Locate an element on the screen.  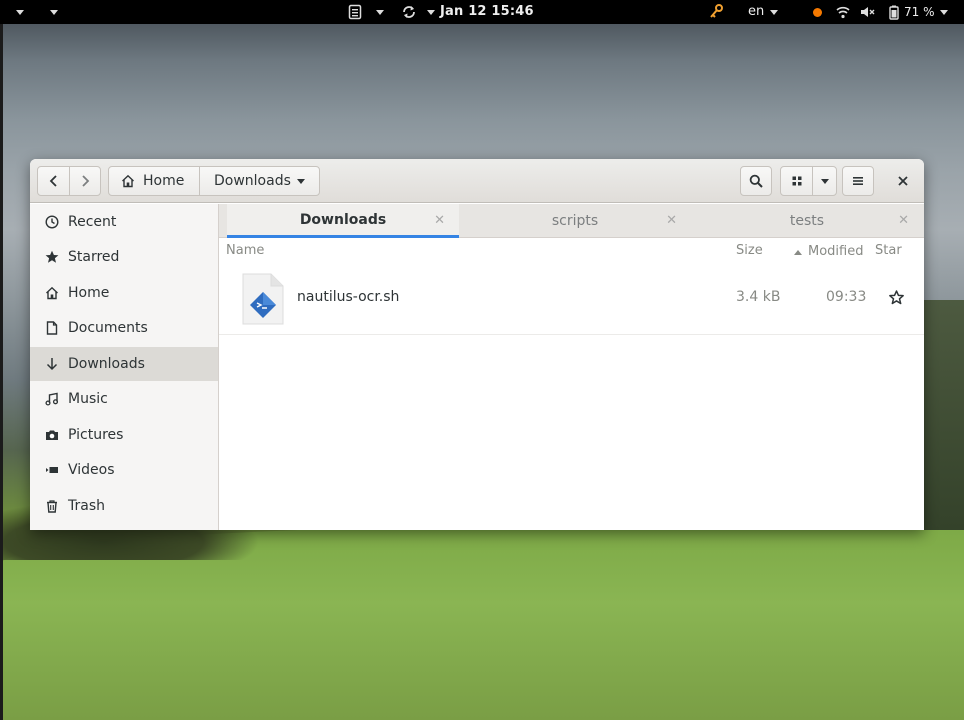
sidebar-item-label: Home is located at coordinates (89, 293).